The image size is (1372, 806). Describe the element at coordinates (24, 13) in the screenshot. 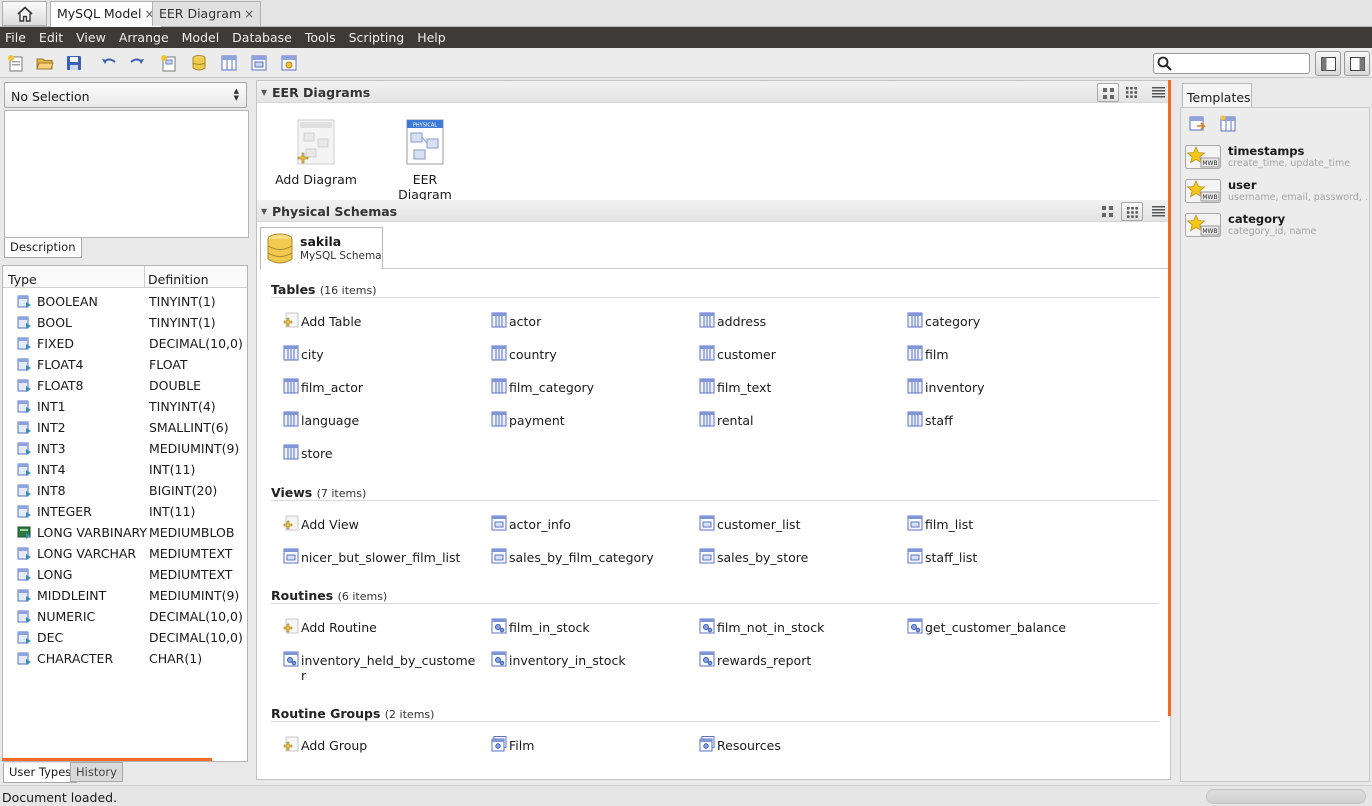

I see `home-button` at that location.